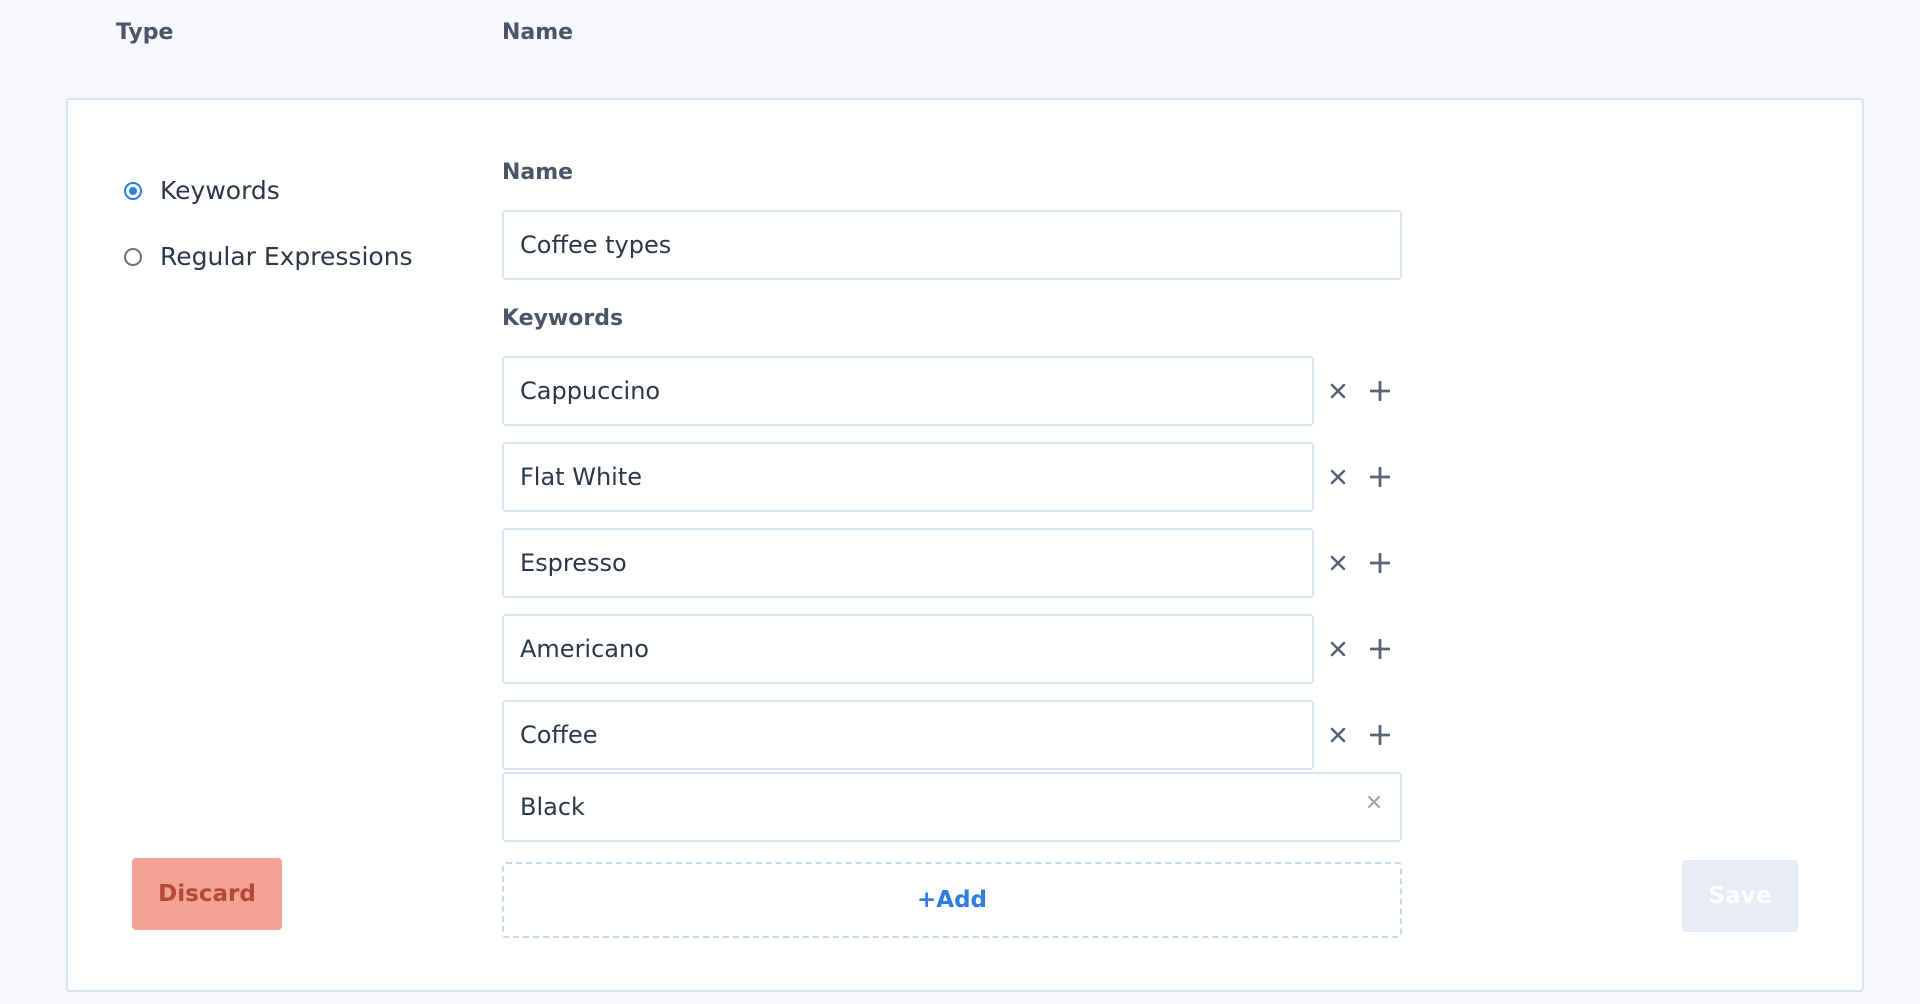 The height and width of the screenshot is (1004, 1920). What do you see at coordinates (133, 190) in the screenshot?
I see `keywords-radio` at bounding box center [133, 190].